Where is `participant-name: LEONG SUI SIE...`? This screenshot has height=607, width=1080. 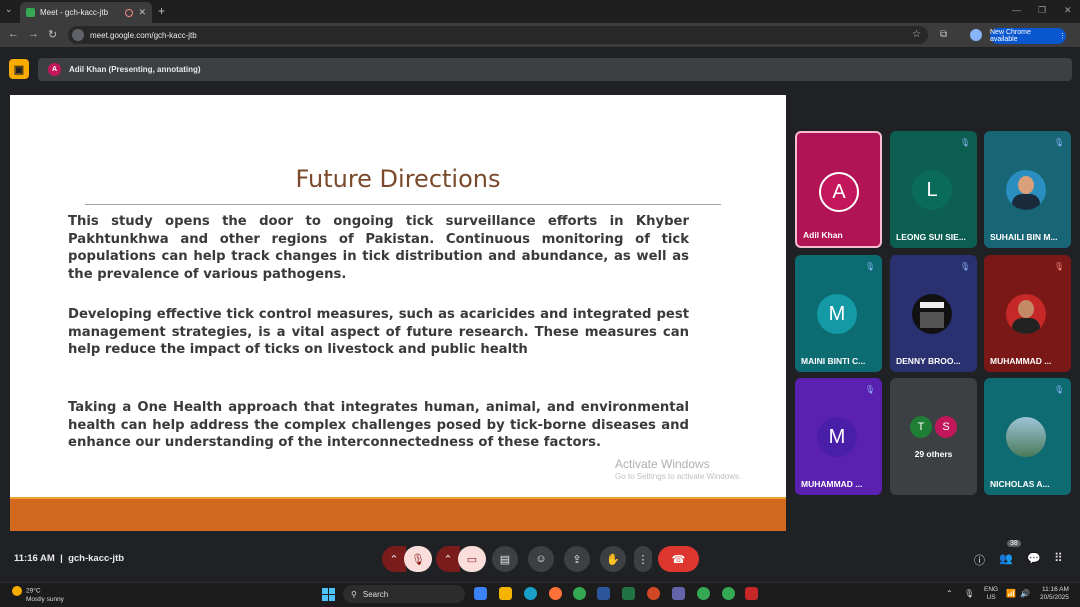
participant-name: LEONG SUI SIE... is located at coordinates (931, 237).